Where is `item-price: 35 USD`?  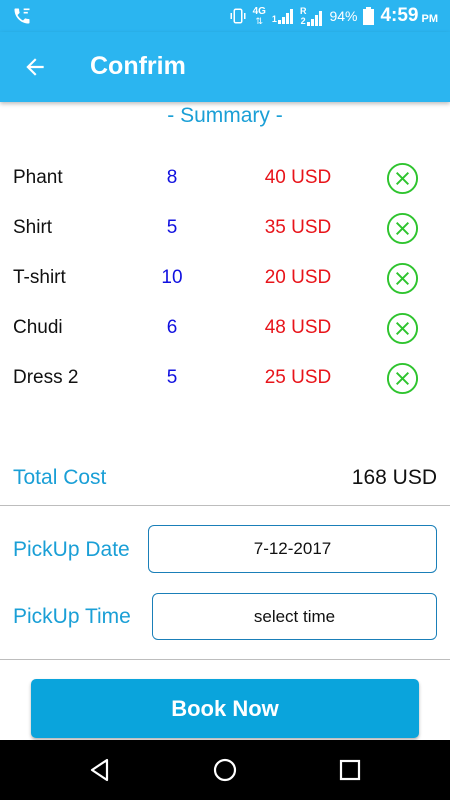 item-price: 35 USD is located at coordinates (298, 227).